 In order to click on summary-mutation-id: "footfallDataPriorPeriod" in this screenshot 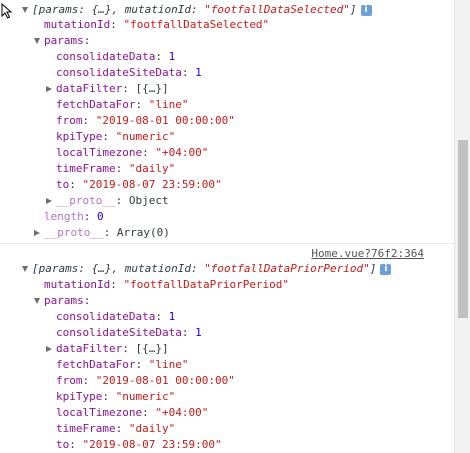, I will do `click(287, 268)`.